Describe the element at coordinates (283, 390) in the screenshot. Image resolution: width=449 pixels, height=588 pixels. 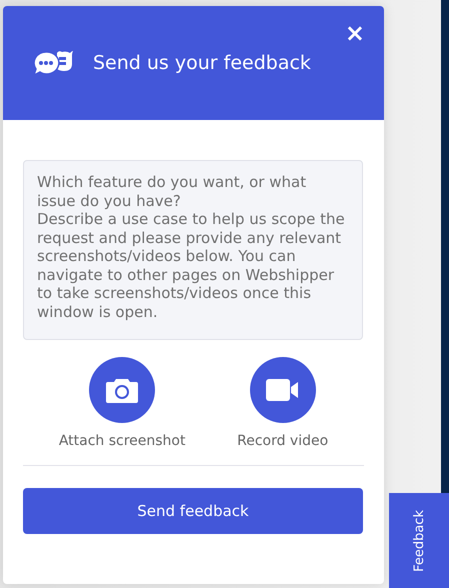
I see `video-camera-icon` at that location.